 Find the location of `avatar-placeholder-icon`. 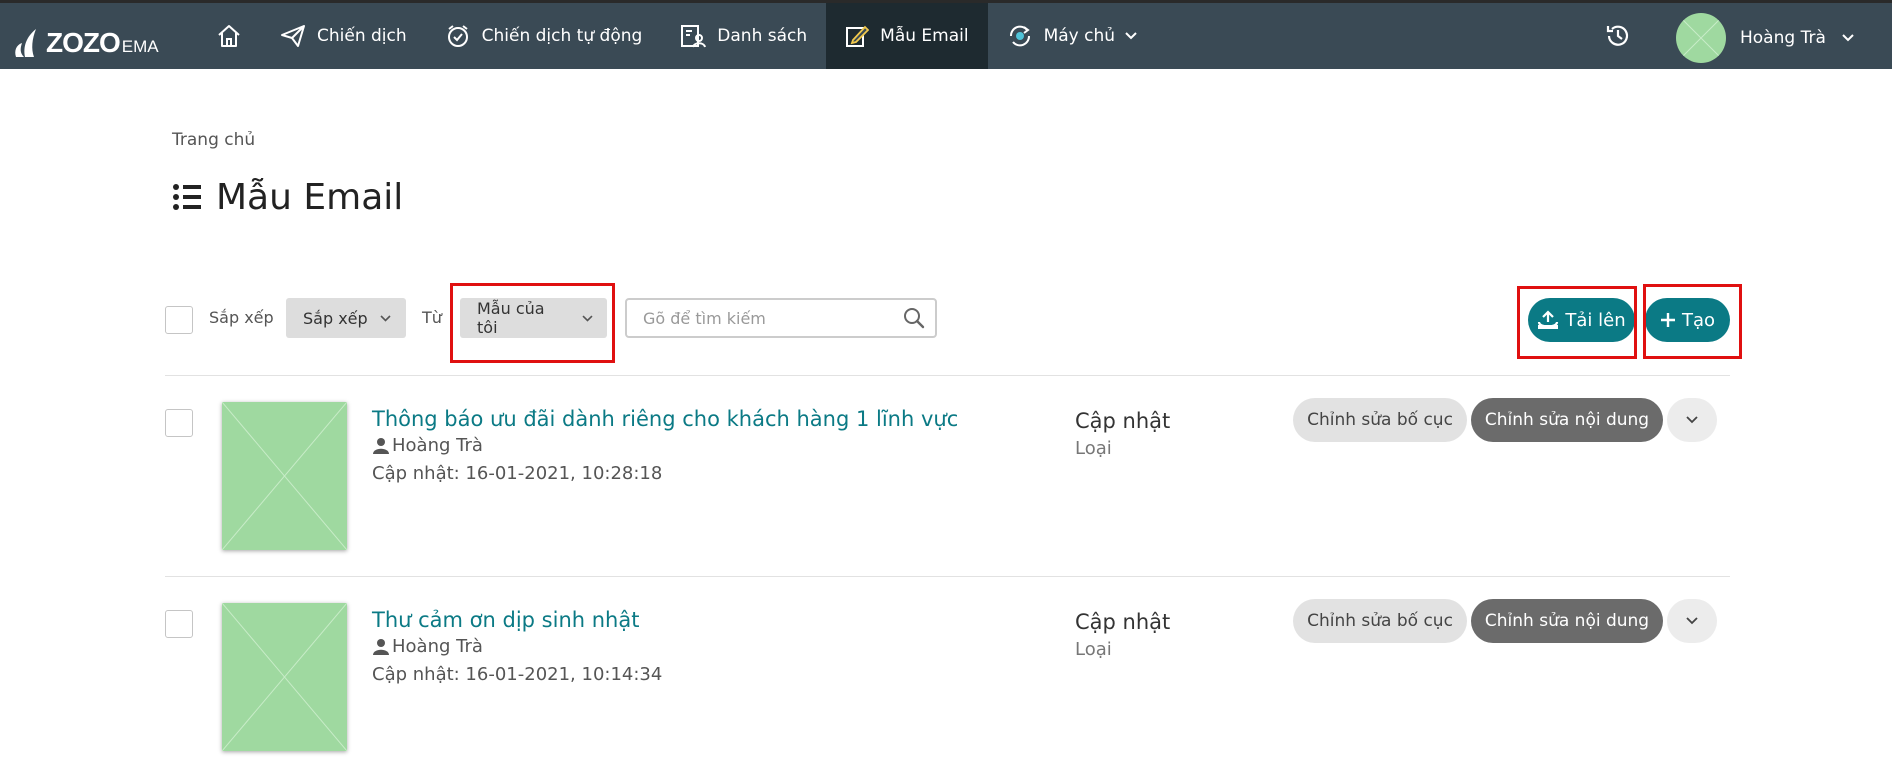

avatar-placeholder-icon is located at coordinates (1701, 38).